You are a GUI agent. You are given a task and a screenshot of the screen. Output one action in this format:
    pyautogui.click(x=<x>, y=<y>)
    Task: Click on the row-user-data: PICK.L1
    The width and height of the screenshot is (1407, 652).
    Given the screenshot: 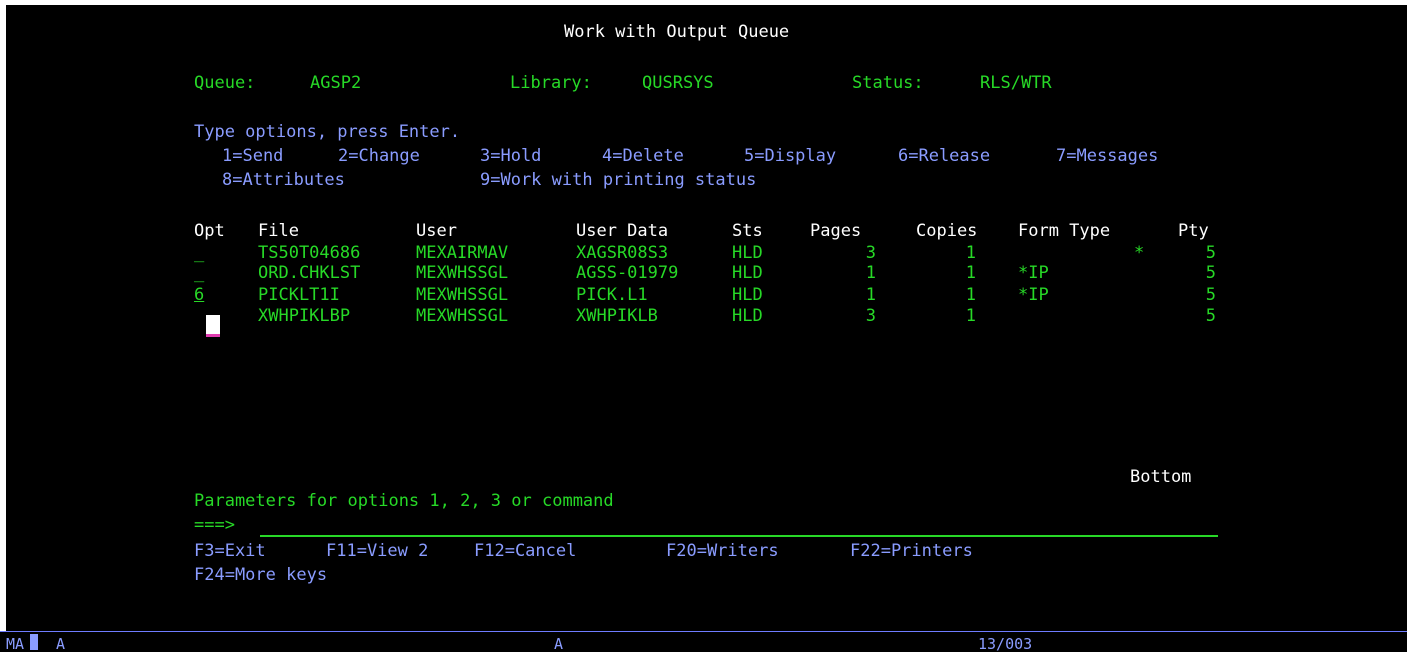 What is the action you would take?
    pyautogui.click(x=612, y=295)
    